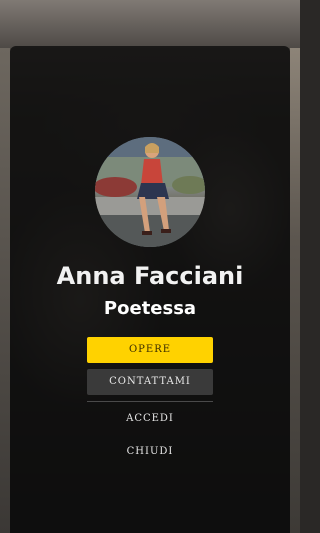 This screenshot has width=320, height=533. I want to click on contact-button: CONTATTAMI, so click(150, 382).